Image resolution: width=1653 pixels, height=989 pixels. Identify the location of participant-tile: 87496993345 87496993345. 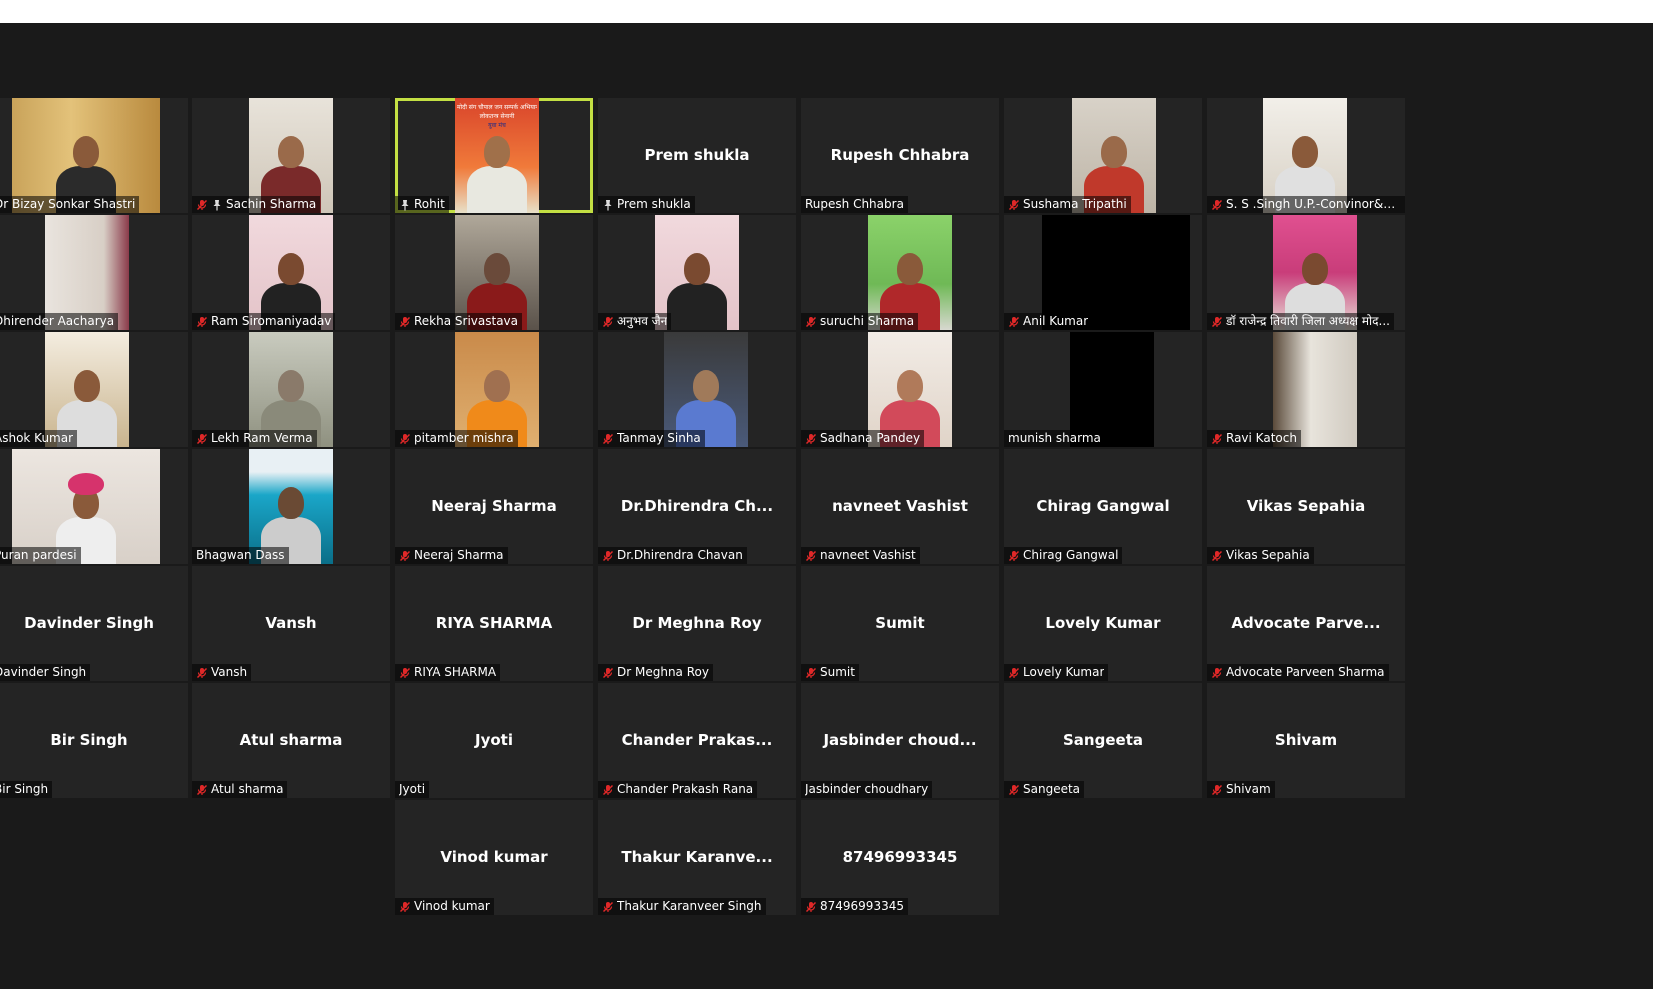
(900, 857).